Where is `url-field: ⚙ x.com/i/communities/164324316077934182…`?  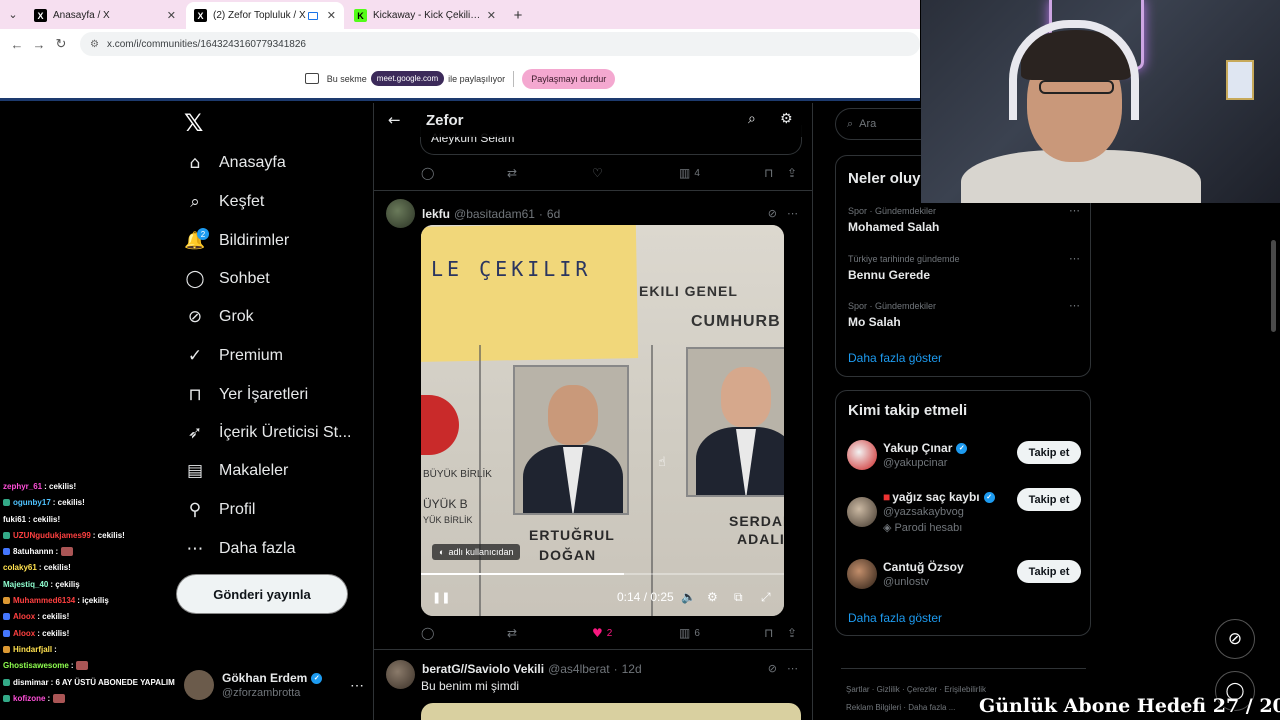 url-field: ⚙ x.com/i/communities/164324316077934182… is located at coordinates (500, 44).